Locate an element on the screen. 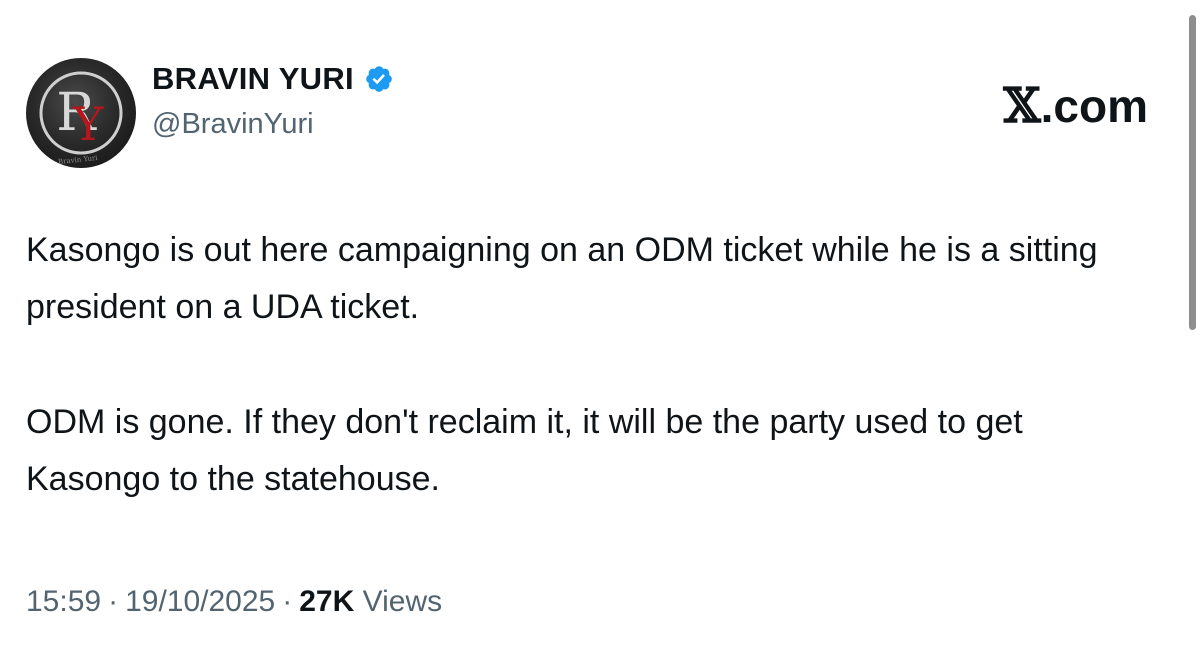  views-label: Views is located at coordinates (402, 601).